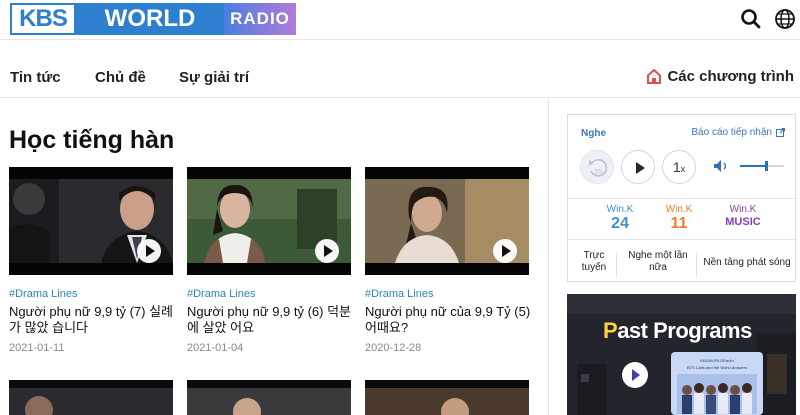  I want to click on past-programs-title: Past Programs, so click(677, 331).